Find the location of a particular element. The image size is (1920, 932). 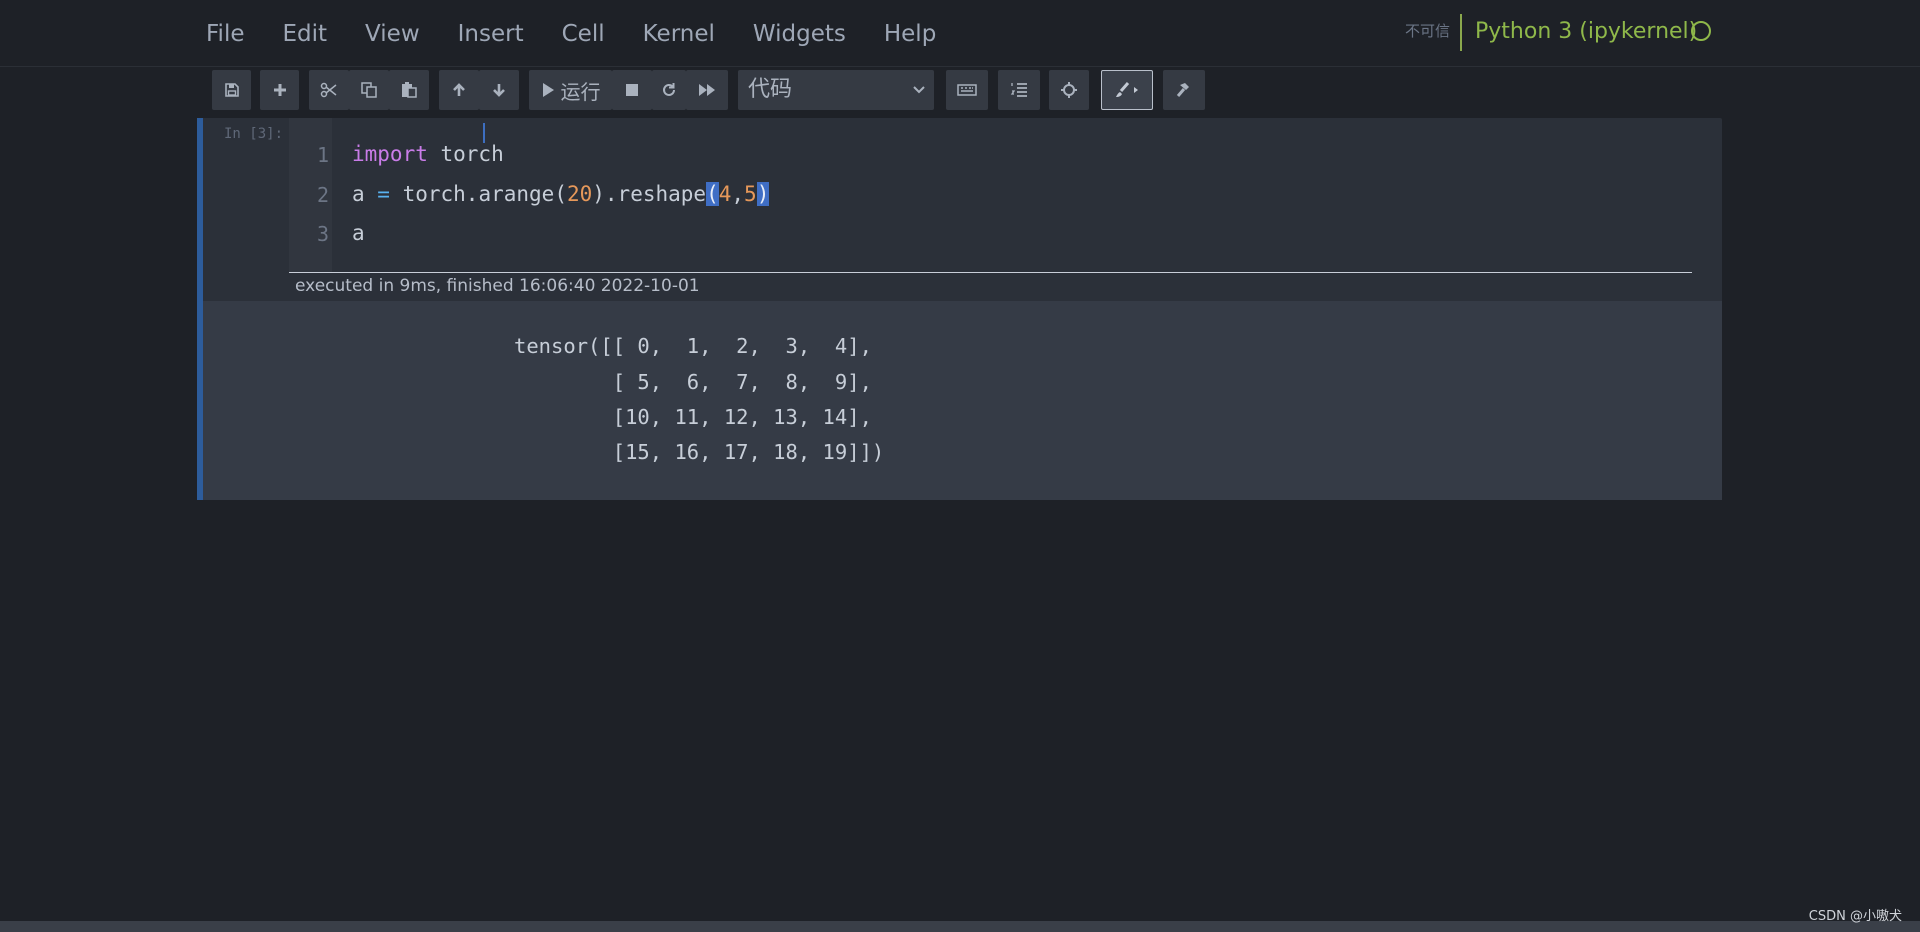

copy-icon is located at coordinates (369, 90).